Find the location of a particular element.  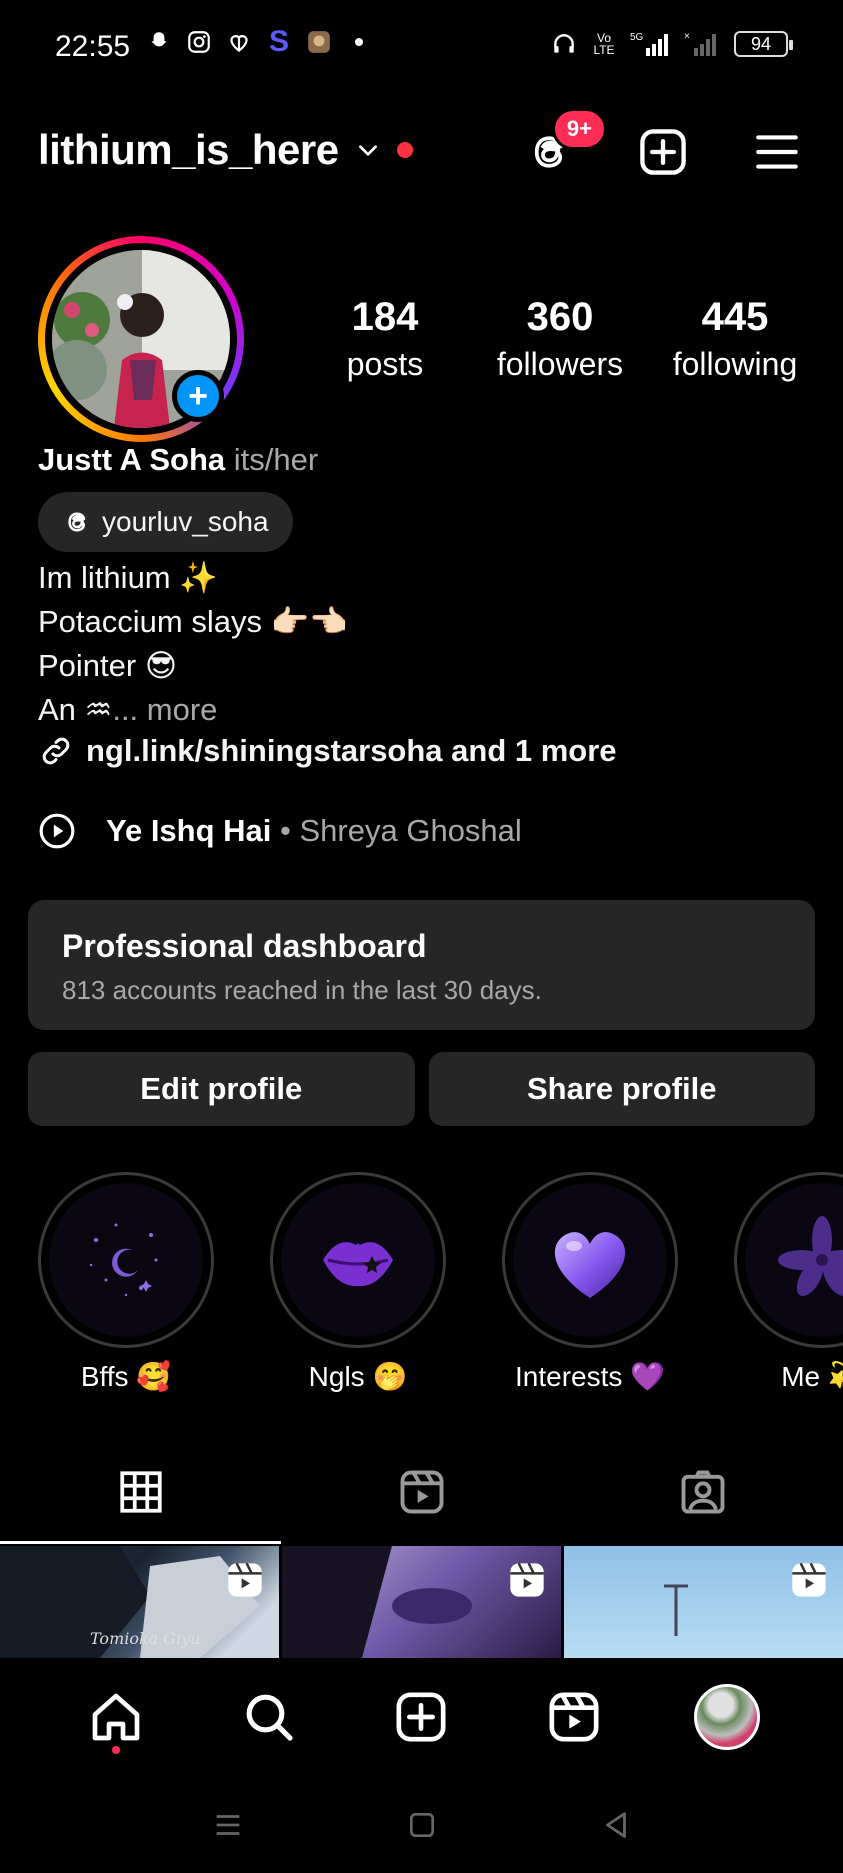

tagged-person-icon is located at coordinates (702, 1492).